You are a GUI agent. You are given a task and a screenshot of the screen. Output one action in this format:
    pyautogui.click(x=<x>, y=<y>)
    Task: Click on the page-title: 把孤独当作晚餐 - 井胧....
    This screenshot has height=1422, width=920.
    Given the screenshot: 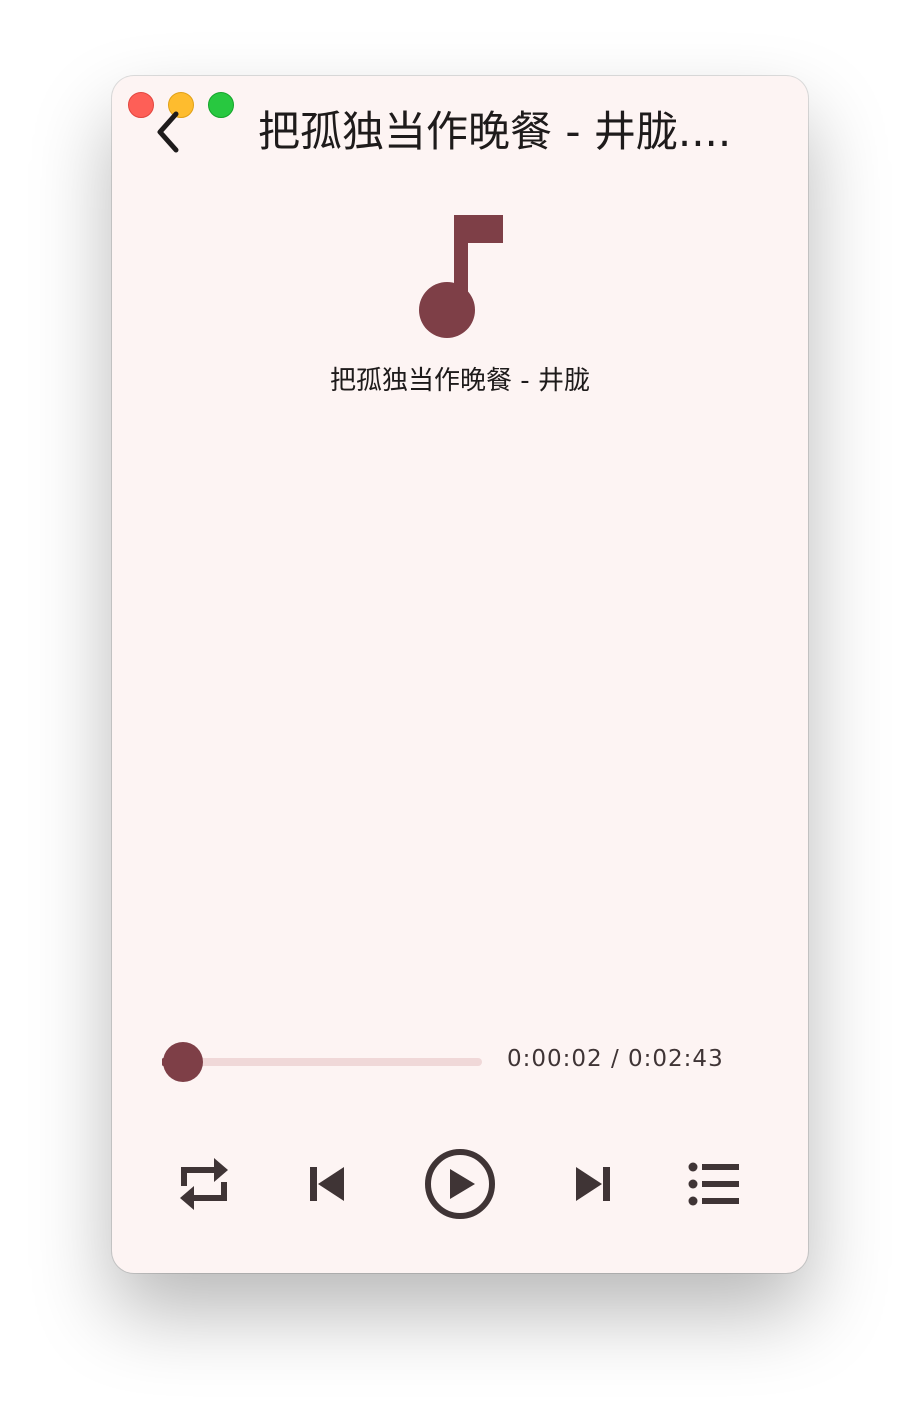 What is the action you would take?
    pyautogui.click(x=495, y=131)
    